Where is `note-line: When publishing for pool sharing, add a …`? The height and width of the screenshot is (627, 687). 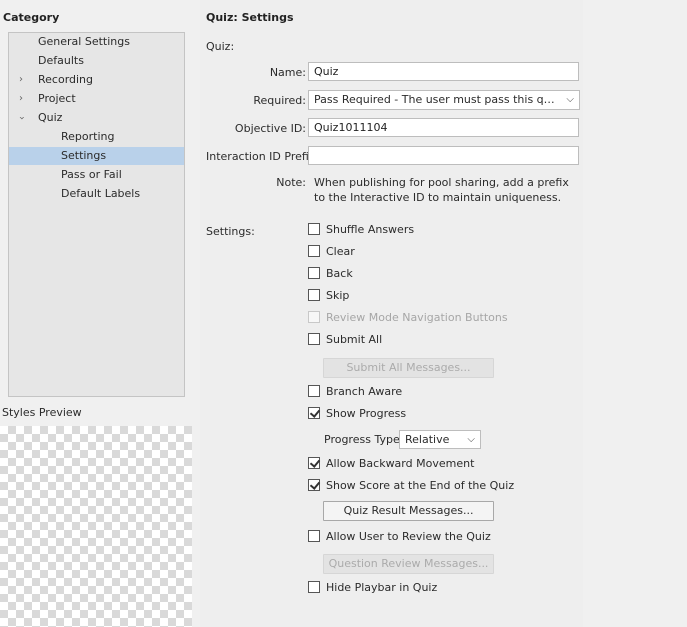
note-line: When publishing for pool sharing, add a … is located at coordinates (441, 182).